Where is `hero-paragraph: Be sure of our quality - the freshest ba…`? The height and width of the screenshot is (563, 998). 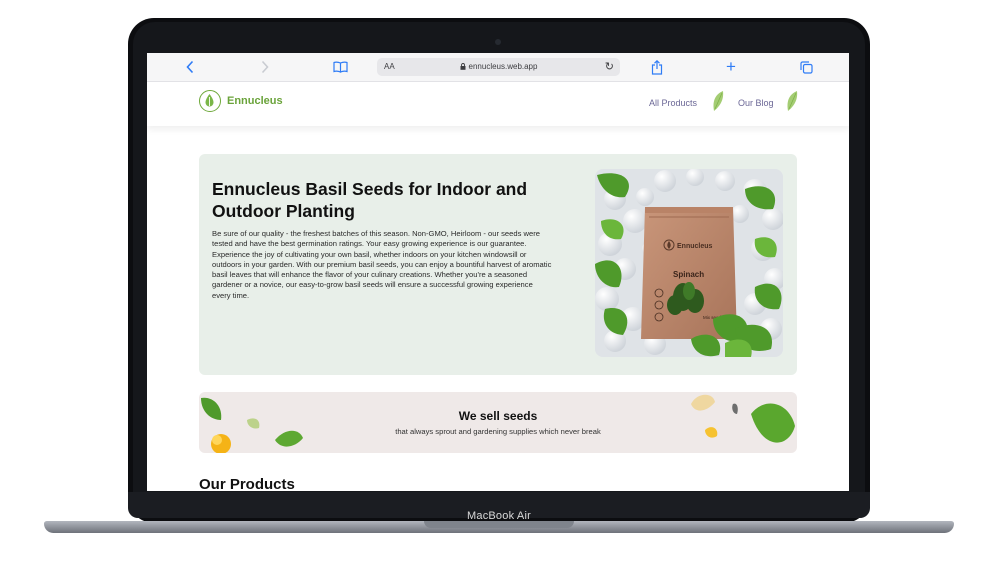
hero-paragraph: Be sure of our quality - the freshest ba… is located at coordinates (376, 239).